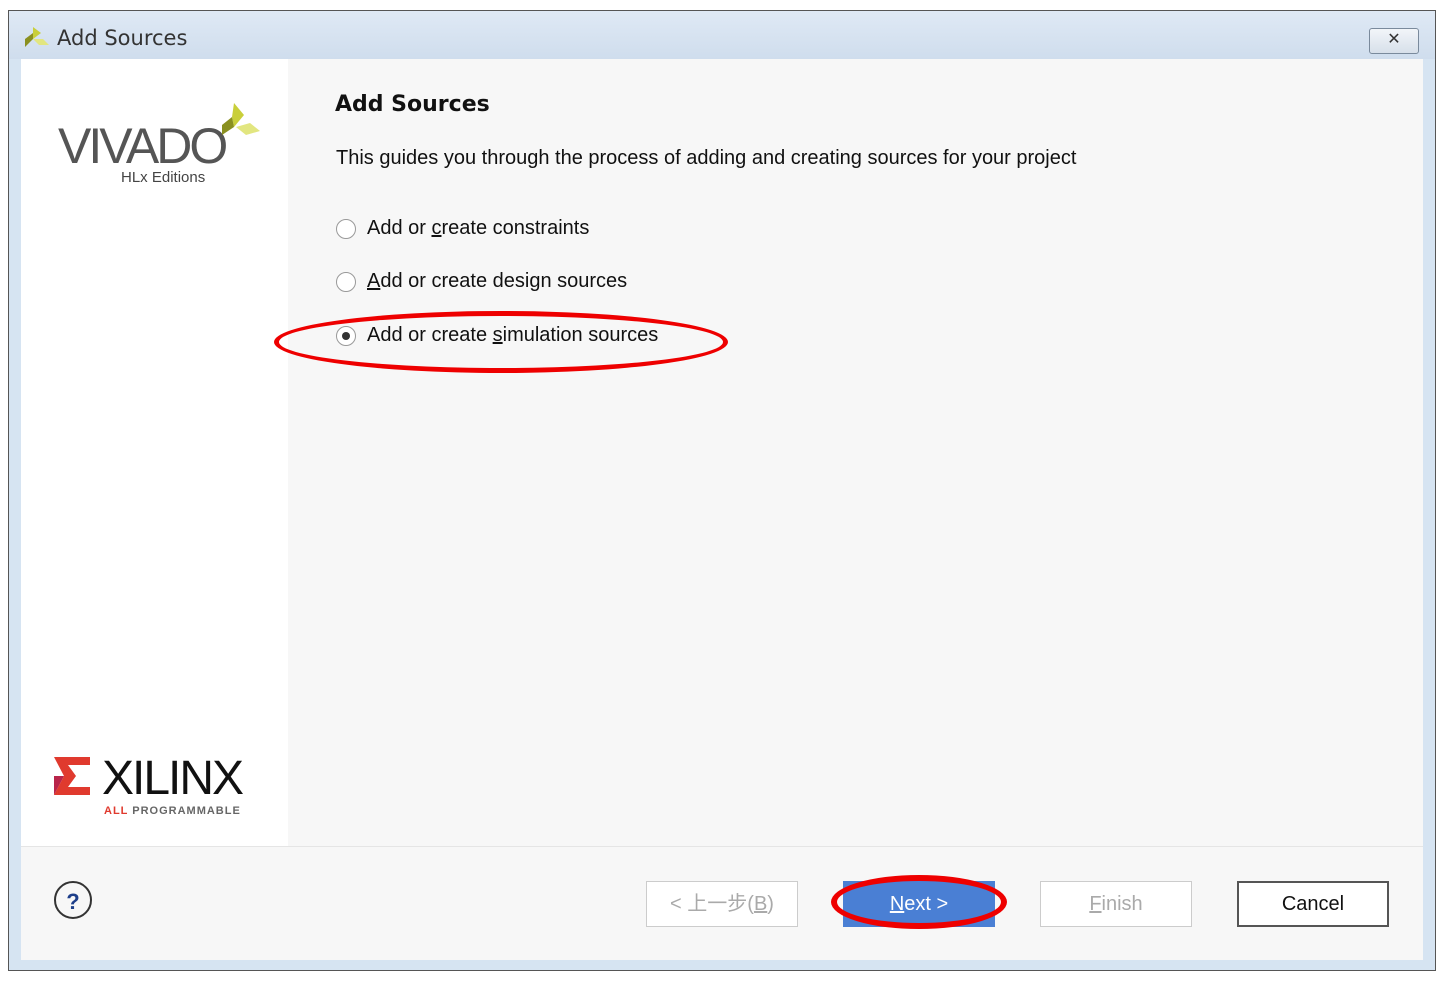 Image resolution: width=1445 pixels, height=981 pixels. What do you see at coordinates (346, 335) in the screenshot?
I see `radio-simulation-sources` at bounding box center [346, 335].